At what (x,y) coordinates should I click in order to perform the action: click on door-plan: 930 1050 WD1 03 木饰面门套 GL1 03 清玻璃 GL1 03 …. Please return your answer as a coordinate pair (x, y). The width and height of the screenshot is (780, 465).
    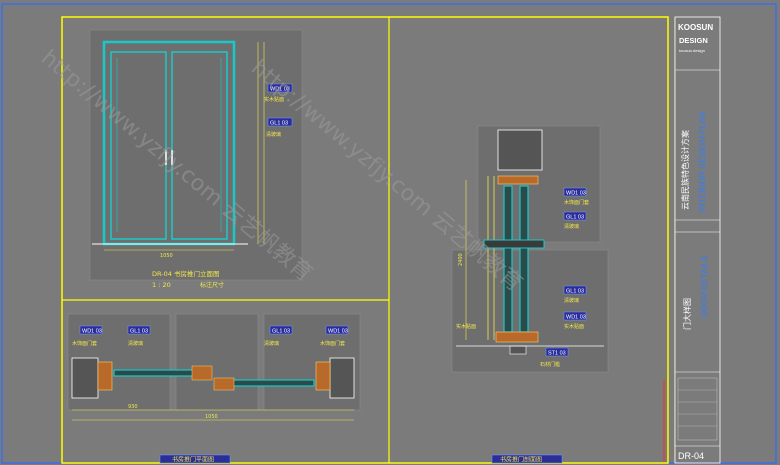
    Looking at the image, I should click on (214, 388).